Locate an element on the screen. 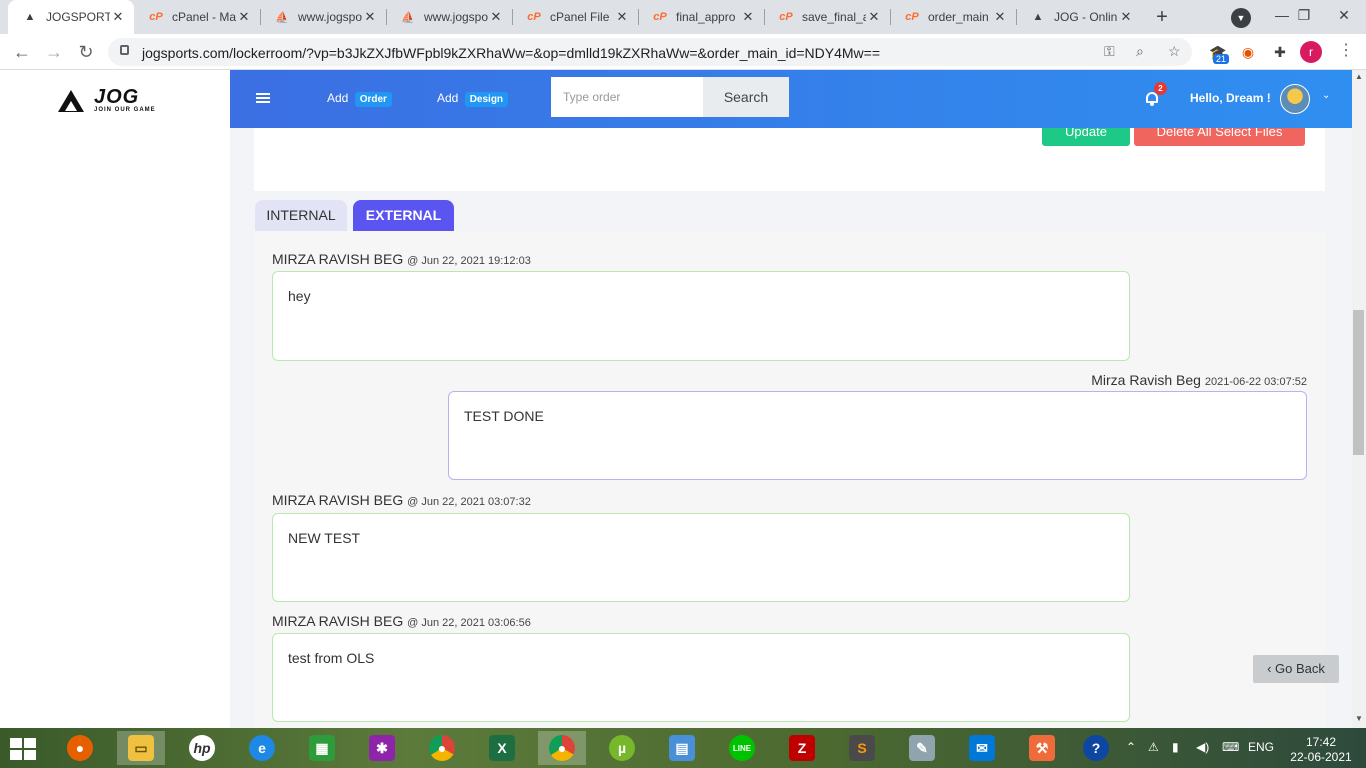 This screenshot has height=768, width=1366. volume-icon: ◀) is located at coordinates (1202, 747).